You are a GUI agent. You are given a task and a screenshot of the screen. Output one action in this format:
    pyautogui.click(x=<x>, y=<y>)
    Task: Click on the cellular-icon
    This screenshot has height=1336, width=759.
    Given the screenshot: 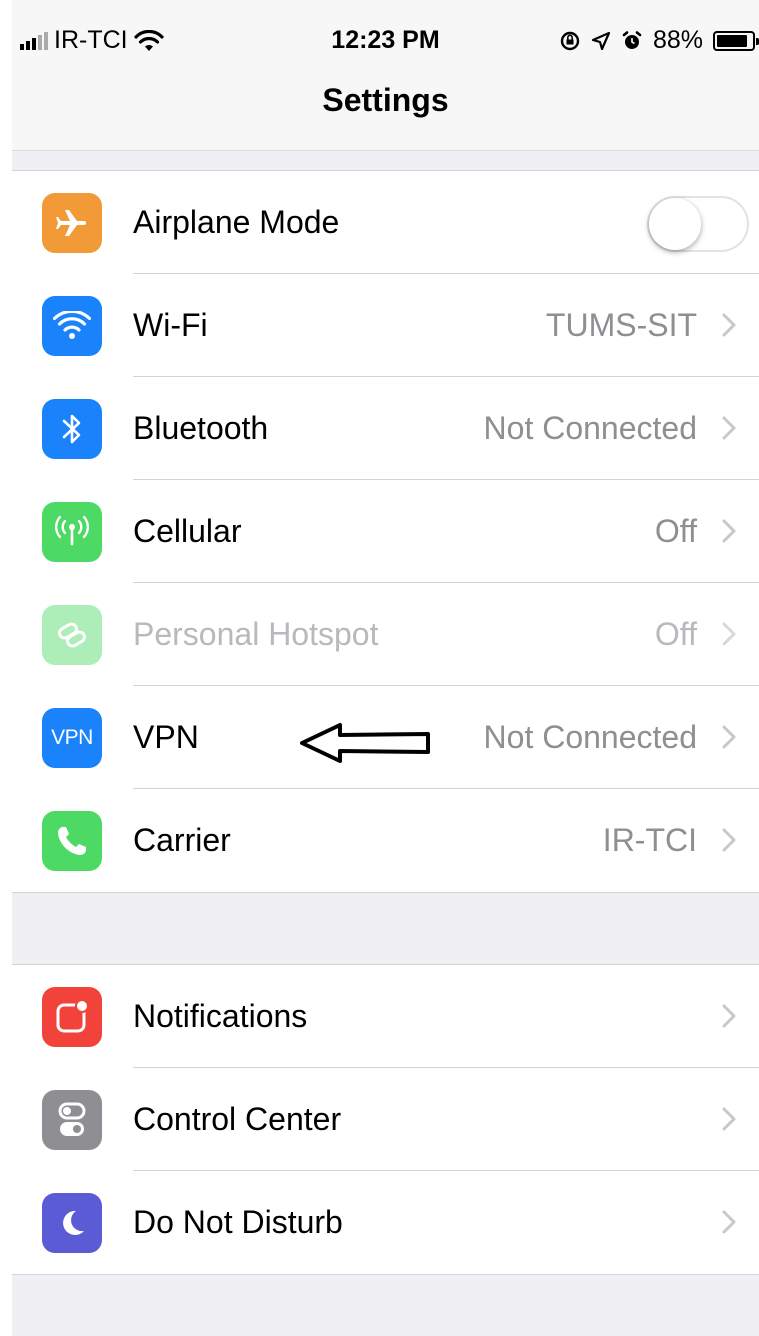 What is the action you would take?
    pyautogui.click(x=72, y=532)
    